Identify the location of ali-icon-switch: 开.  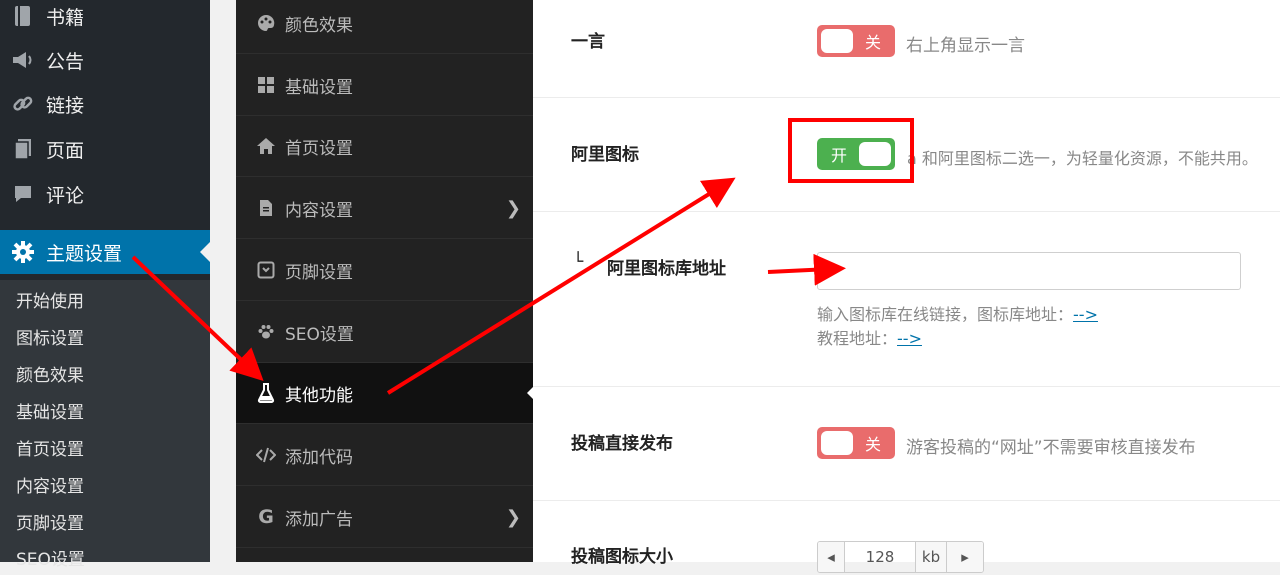
(856, 154).